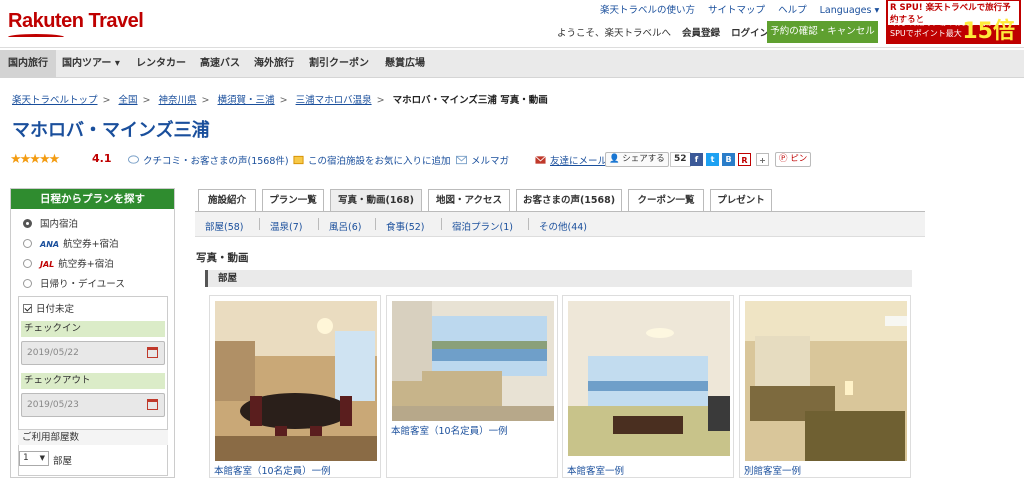  What do you see at coordinates (744, 159) in the screenshot?
I see `rakuten-icon: R` at bounding box center [744, 159].